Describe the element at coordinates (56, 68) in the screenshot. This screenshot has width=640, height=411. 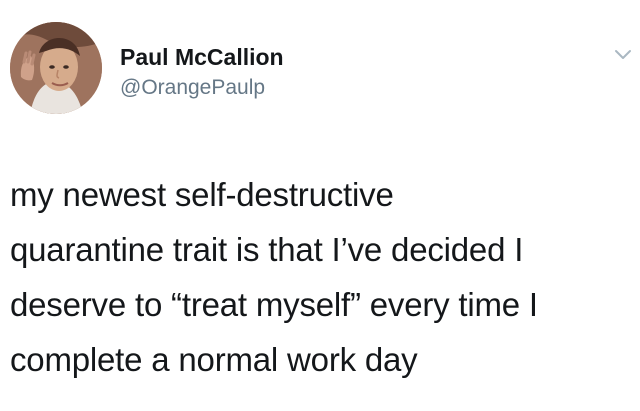
I see `avatar` at that location.